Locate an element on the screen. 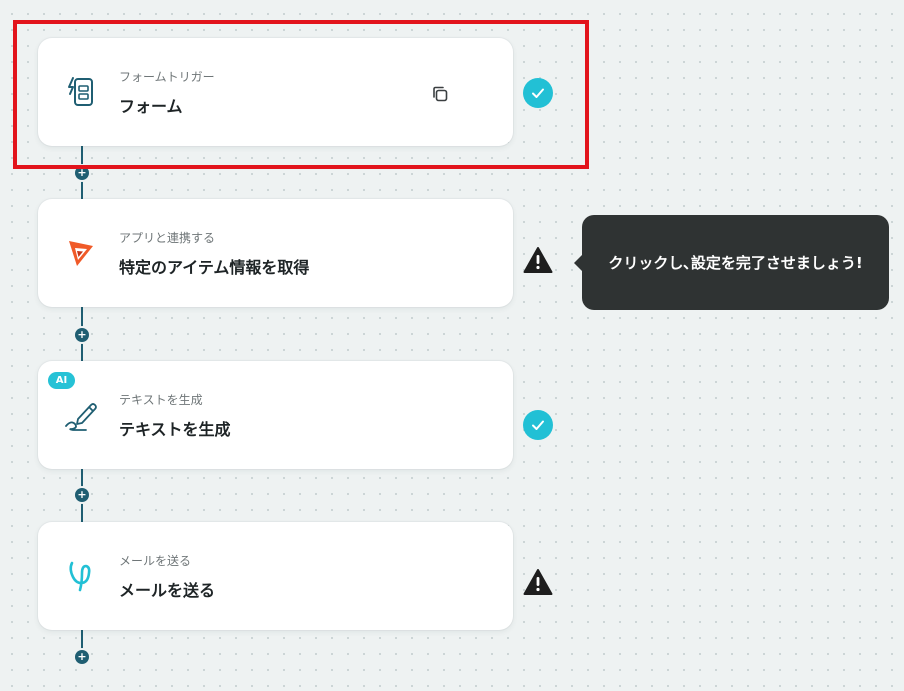  app-logo-icon is located at coordinates (81, 253).